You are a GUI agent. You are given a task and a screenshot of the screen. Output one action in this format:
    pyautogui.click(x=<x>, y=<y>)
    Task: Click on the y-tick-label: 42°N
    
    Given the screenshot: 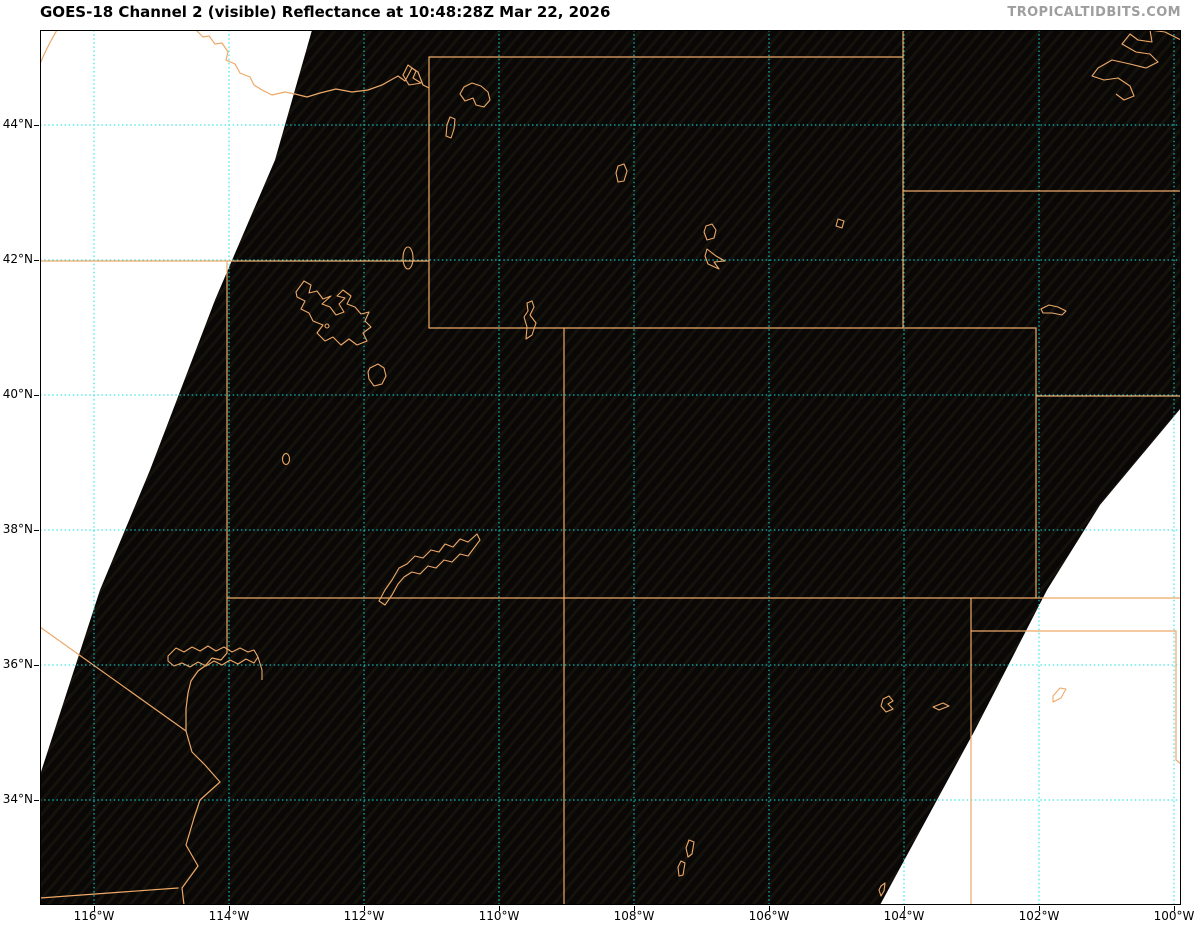 What is the action you would take?
    pyautogui.click(x=17, y=259)
    